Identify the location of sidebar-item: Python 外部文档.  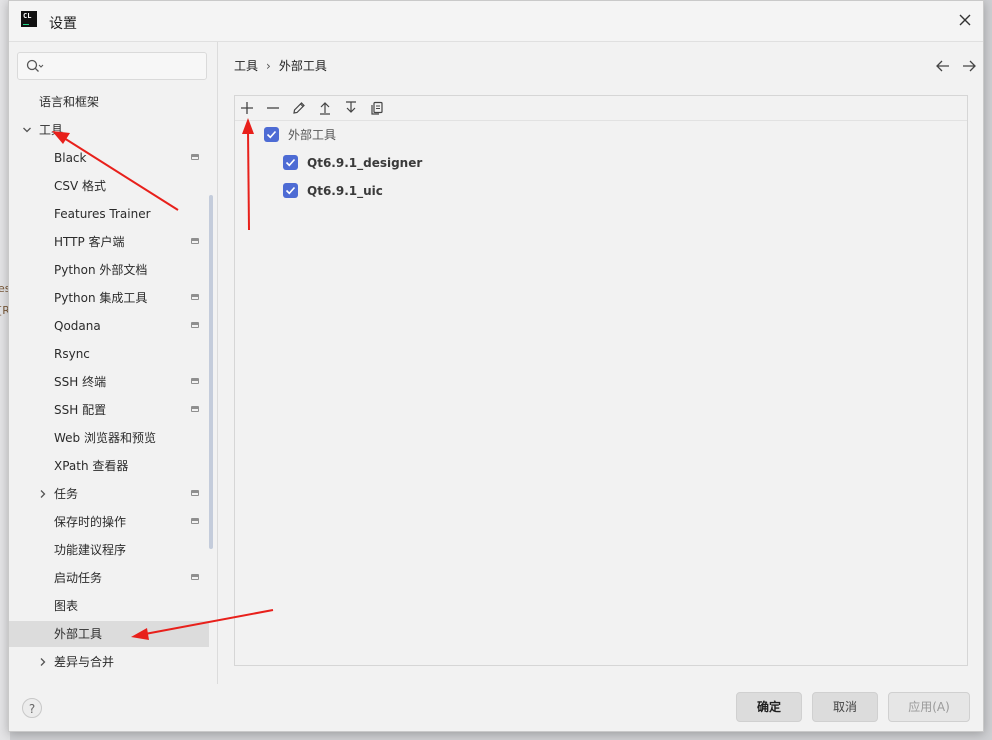
(109, 270).